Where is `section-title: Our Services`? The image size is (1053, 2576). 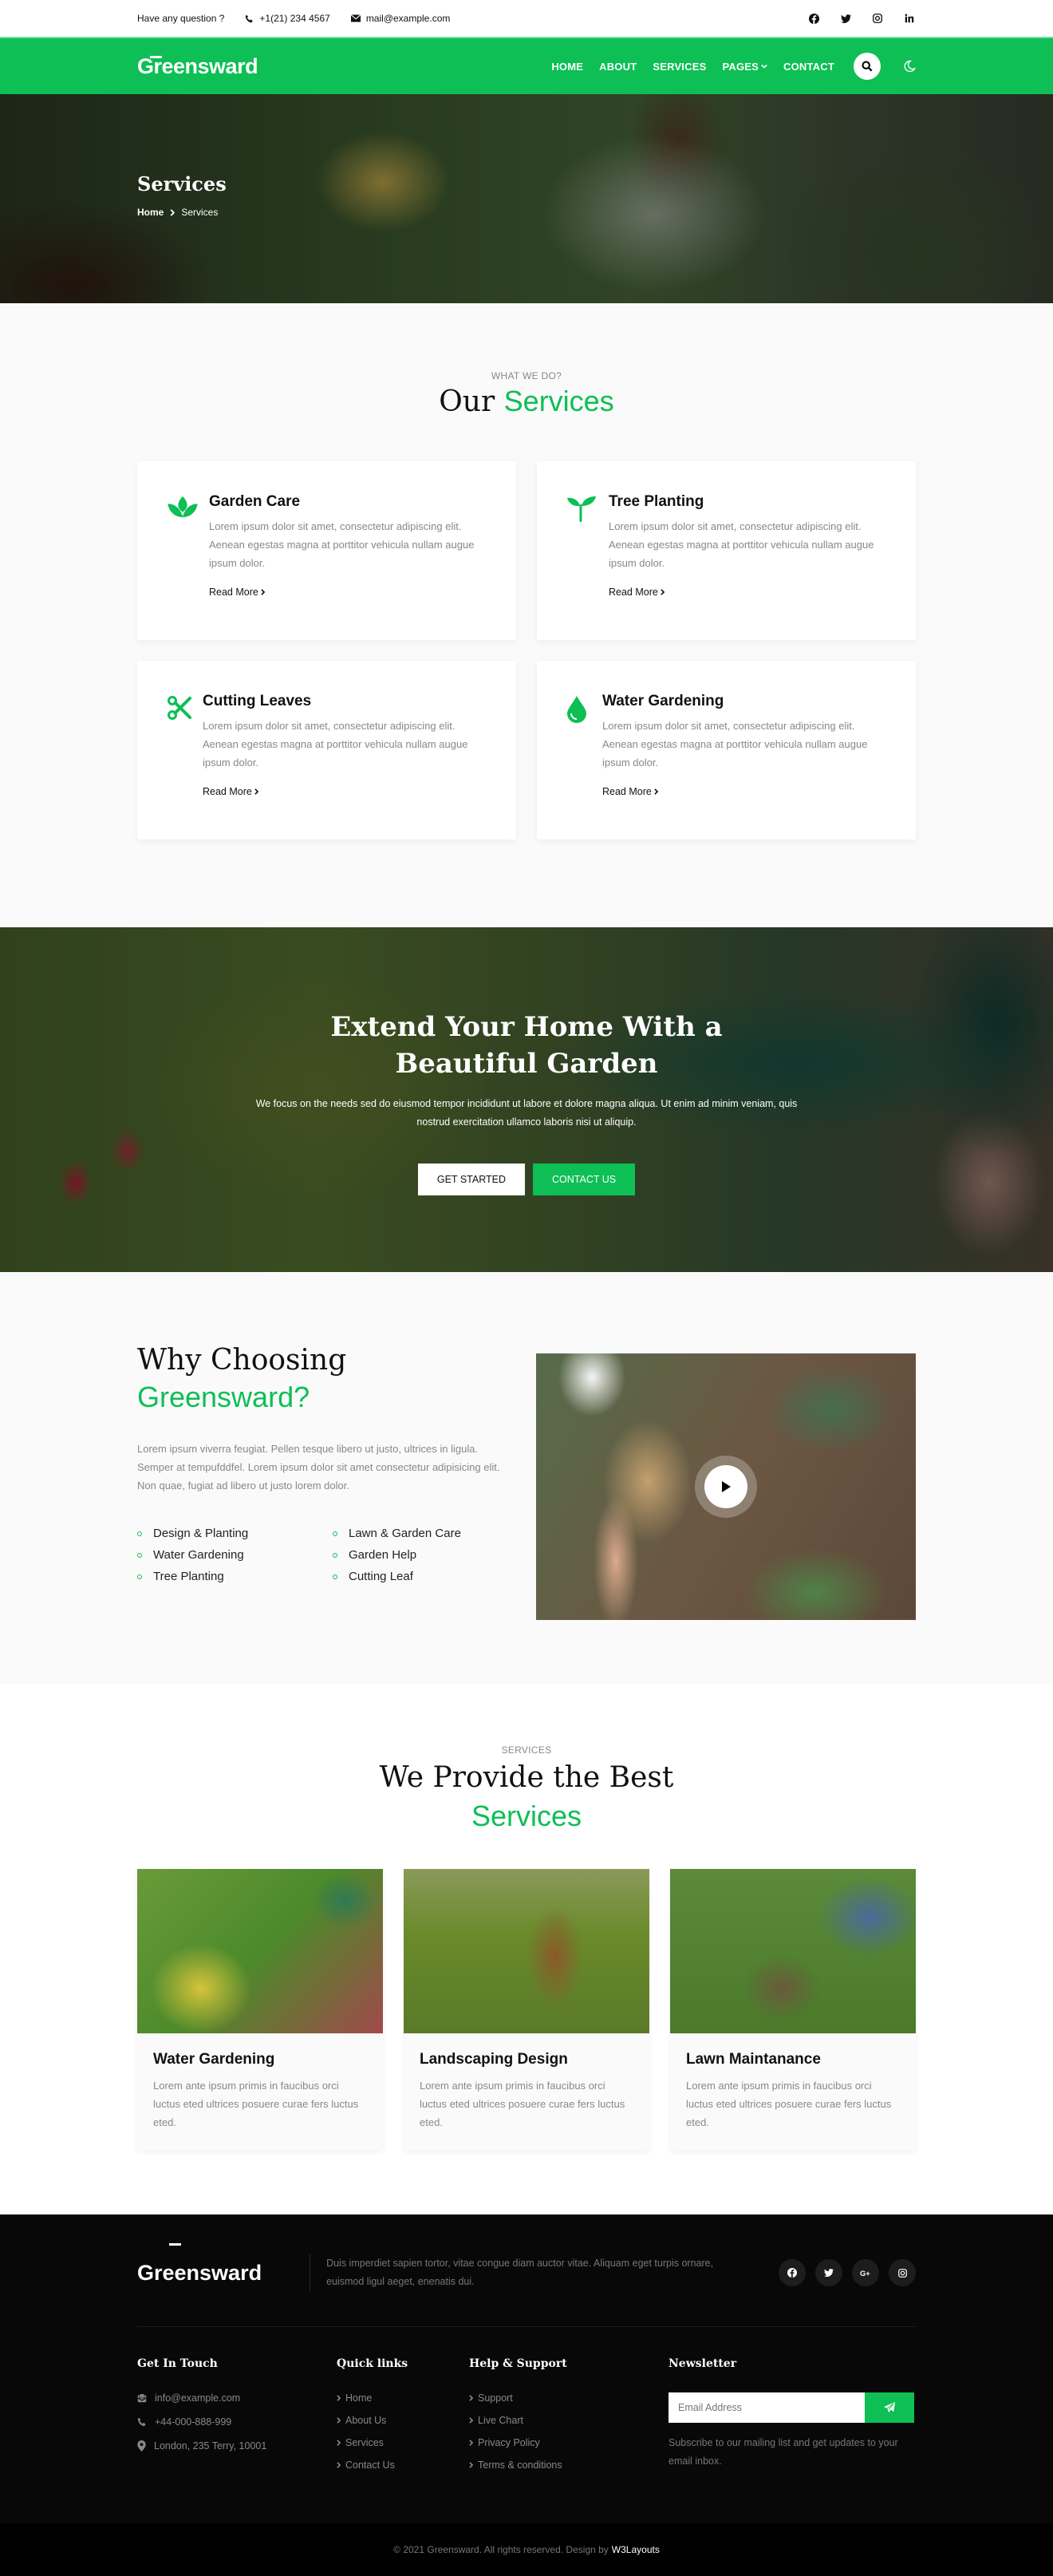
section-title: Our Services is located at coordinates (526, 401).